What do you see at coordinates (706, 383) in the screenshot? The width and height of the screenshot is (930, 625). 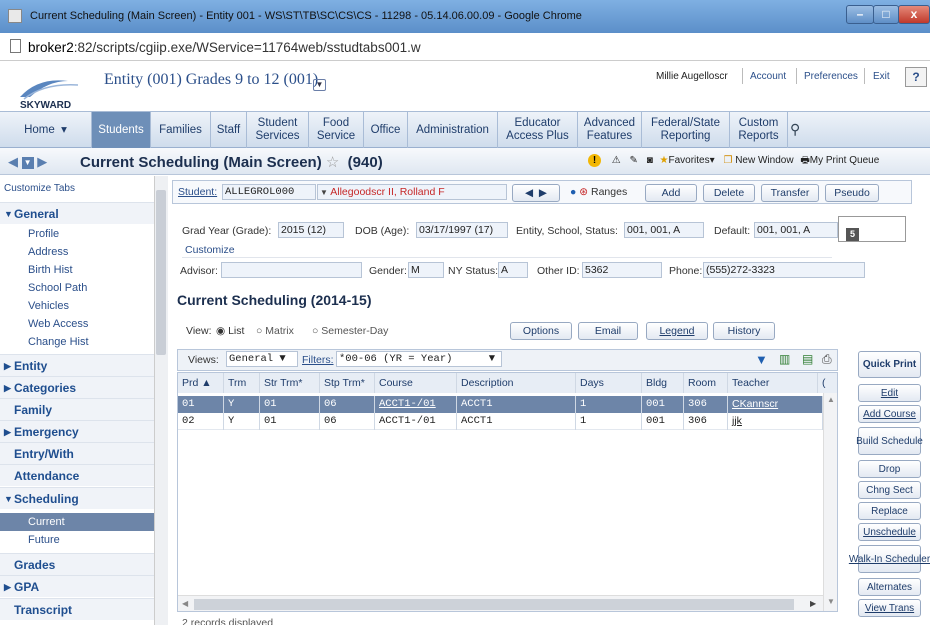 I see `col-room: Room` at bounding box center [706, 383].